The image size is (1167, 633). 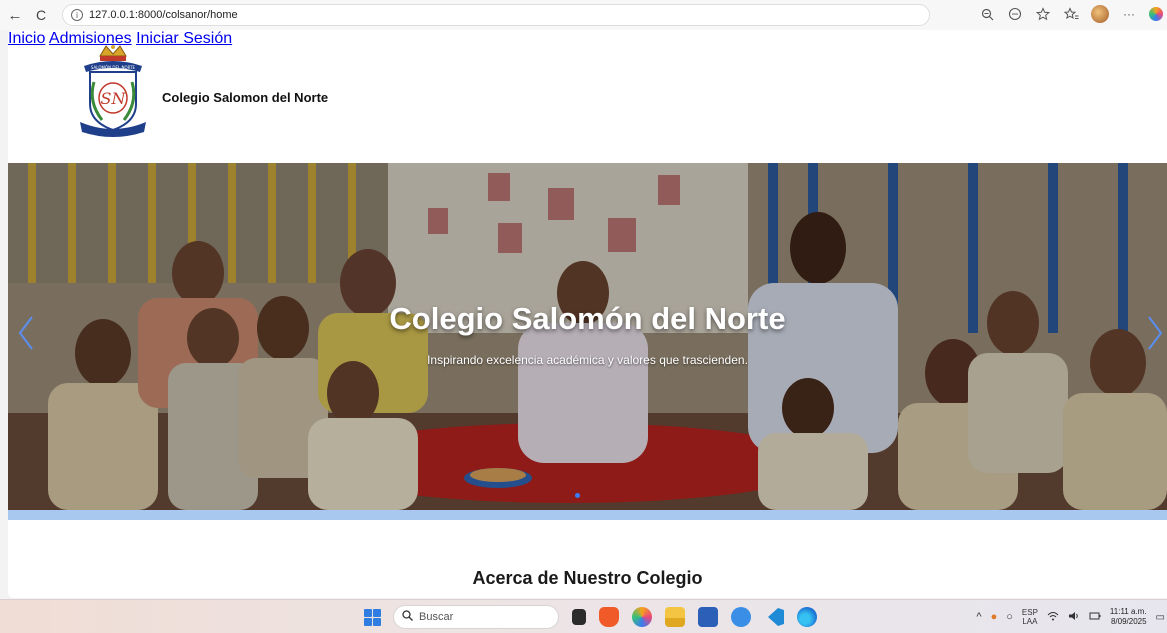 What do you see at coordinates (776, 617) in the screenshot?
I see `vscode-icon` at bounding box center [776, 617].